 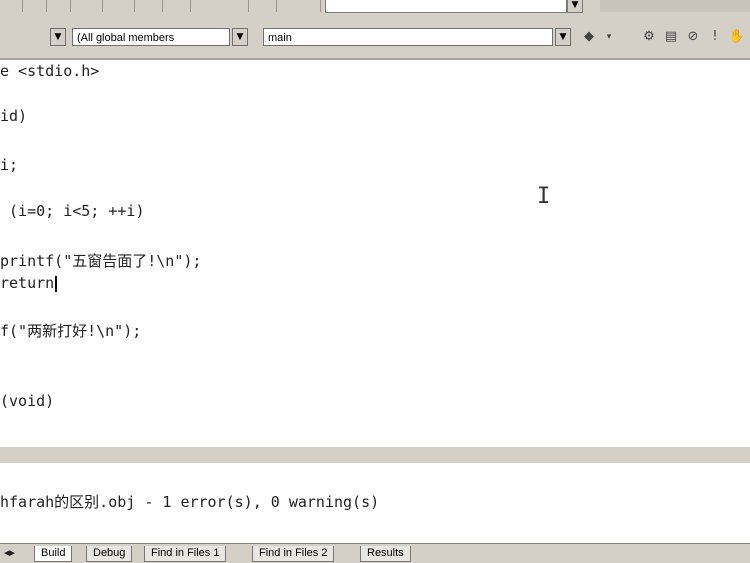 What do you see at coordinates (293, 554) in the screenshot?
I see `tab-find-in-files-2: Find in Files 2` at bounding box center [293, 554].